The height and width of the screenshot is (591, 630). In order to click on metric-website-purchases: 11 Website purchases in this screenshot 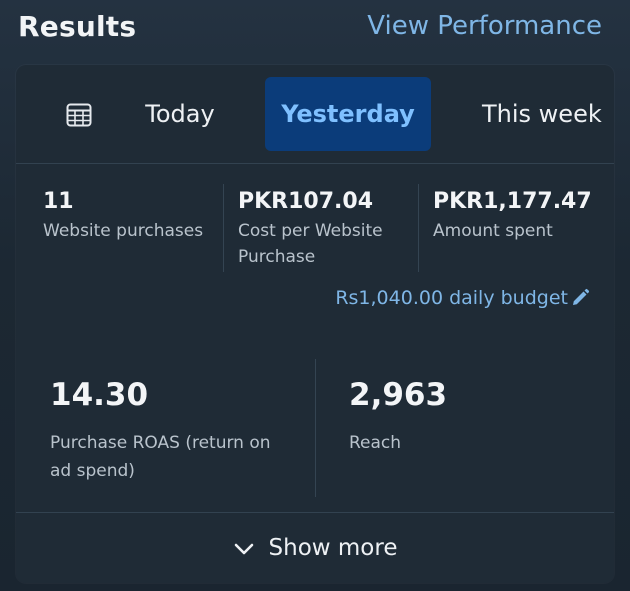, I will do `click(128, 215)`.